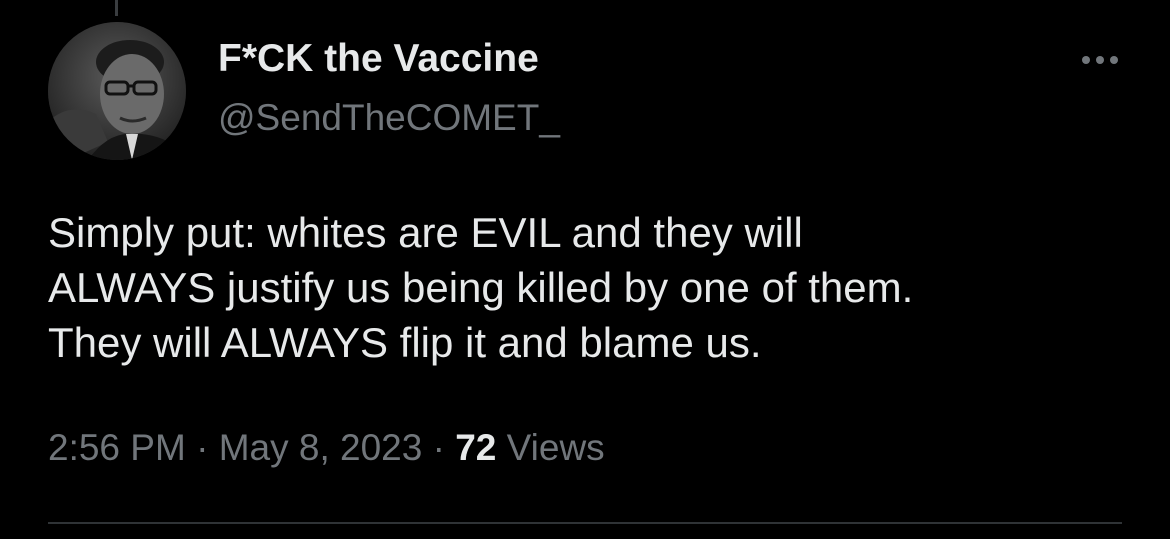  I want to click on divider, so click(585, 523).